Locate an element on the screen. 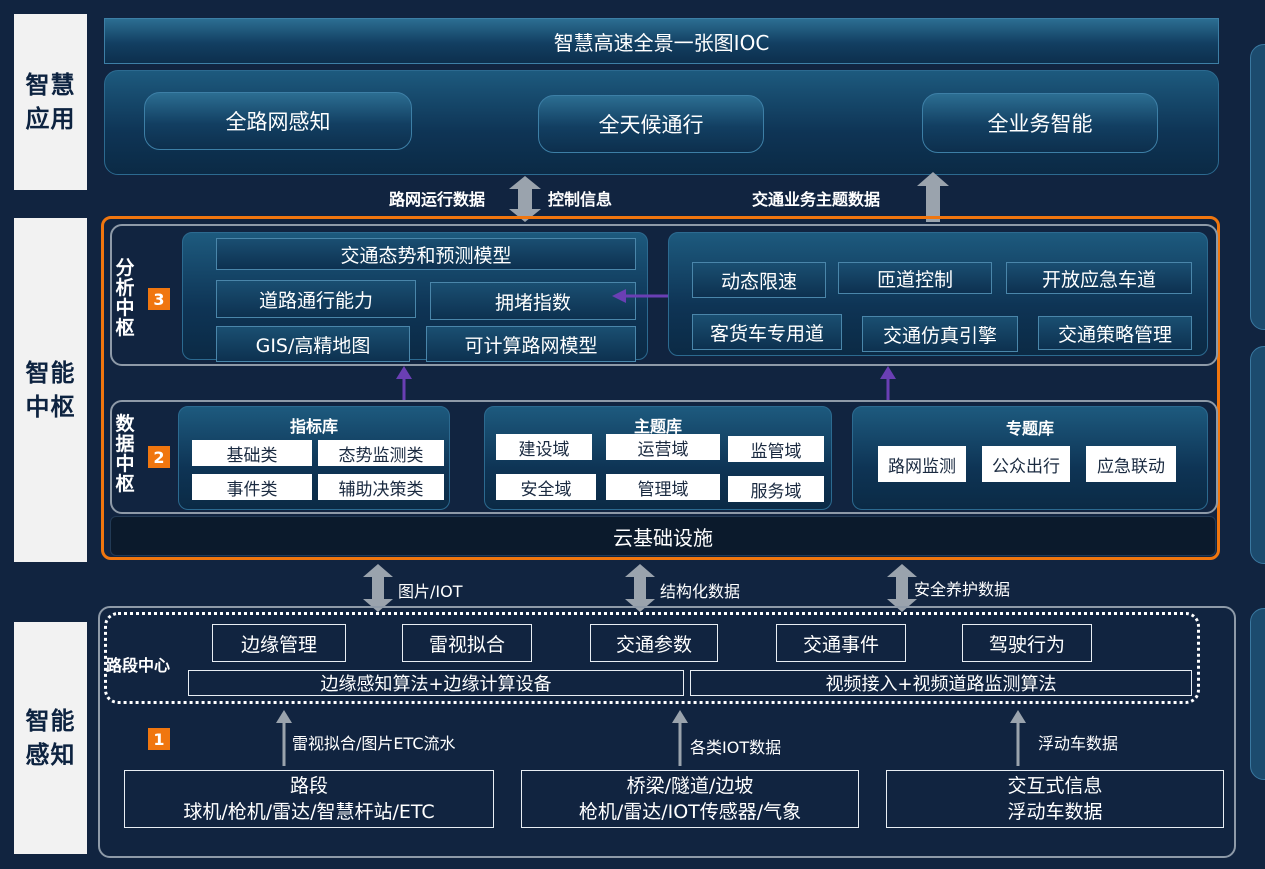  flow-label-network-data: 路网运行数据 is located at coordinates (437, 199).